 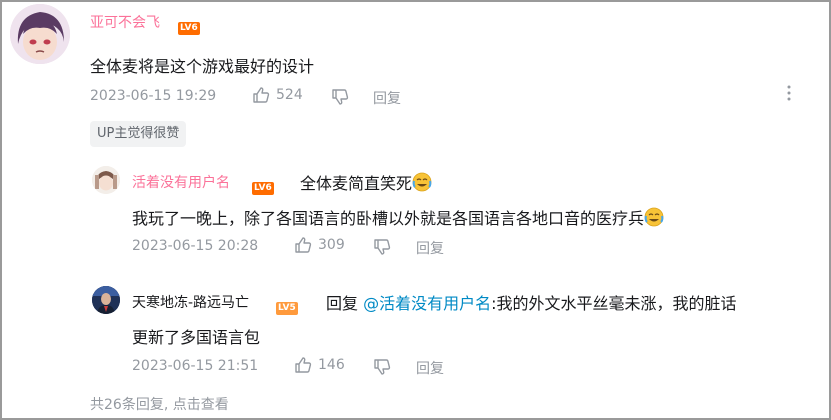 I want to click on like-count: 146, so click(x=331, y=365).